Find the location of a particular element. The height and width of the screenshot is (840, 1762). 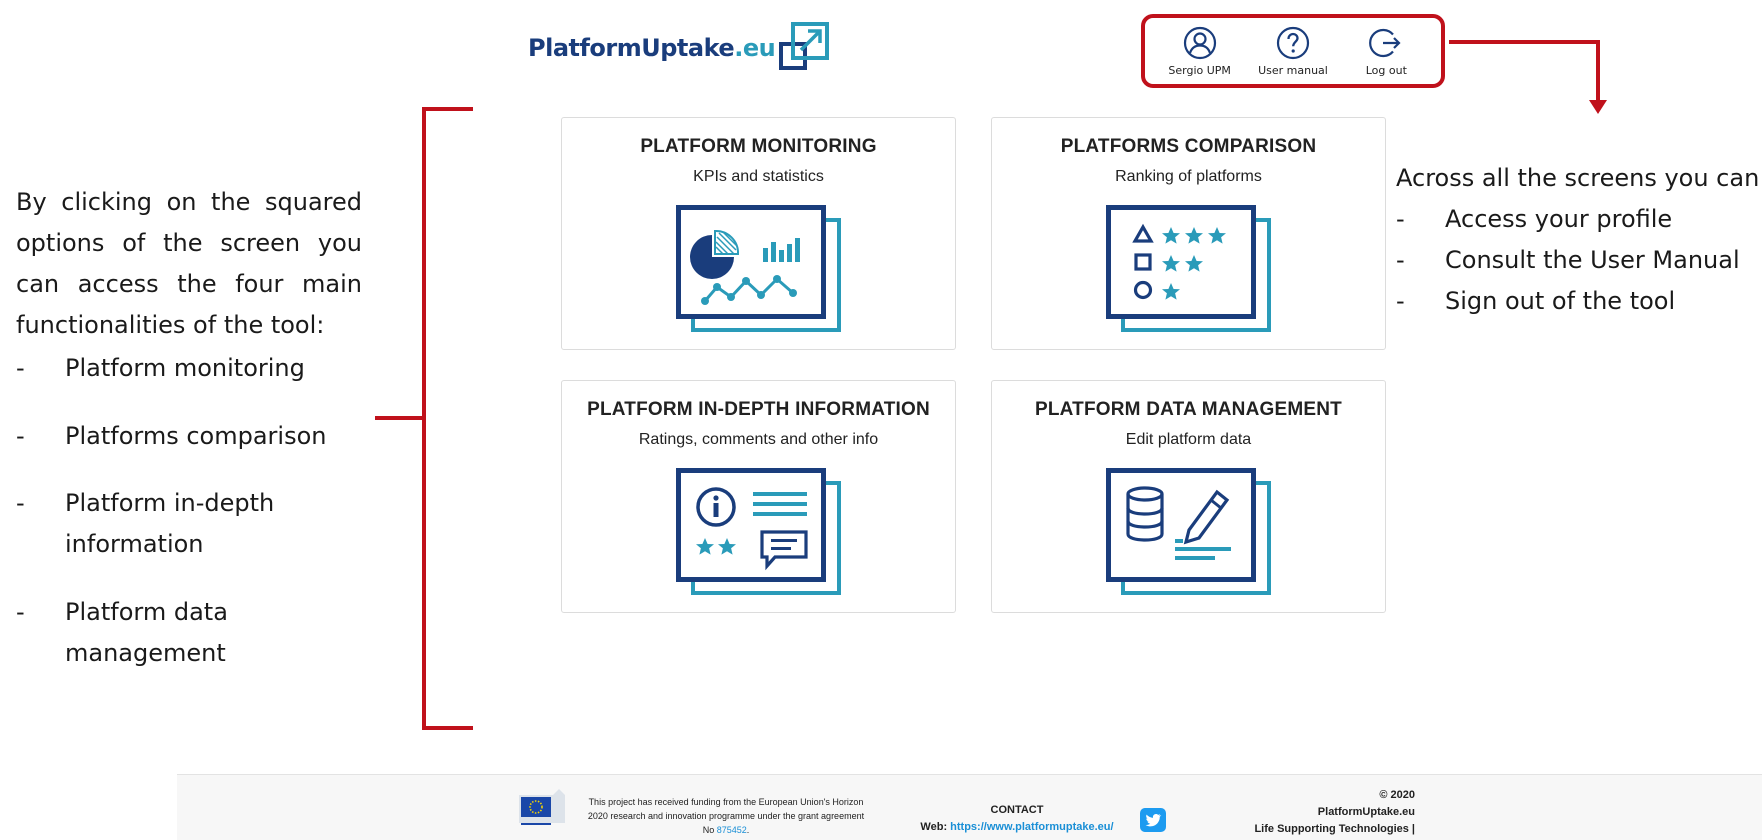

logo-mark-icon is located at coordinates (804, 46).